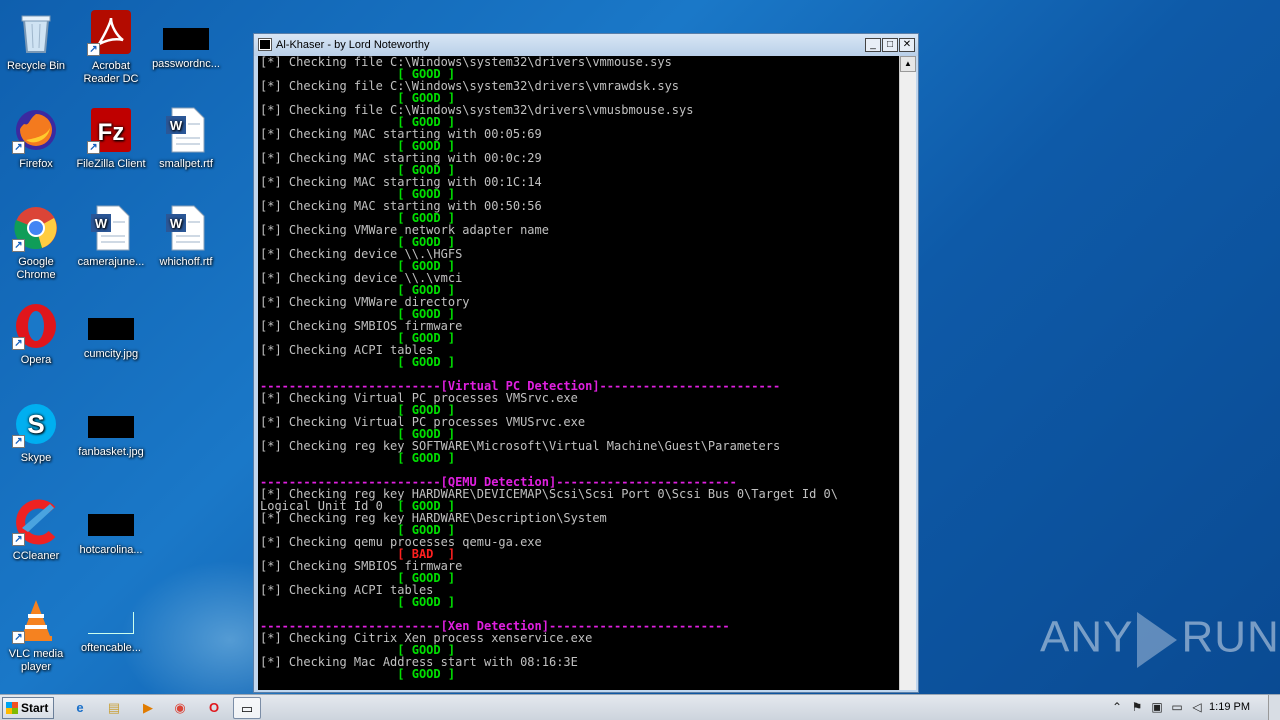  What do you see at coordinates (265, 44) in the screenshot?
I see `console-app-icon` at bounding box center [265, 44].